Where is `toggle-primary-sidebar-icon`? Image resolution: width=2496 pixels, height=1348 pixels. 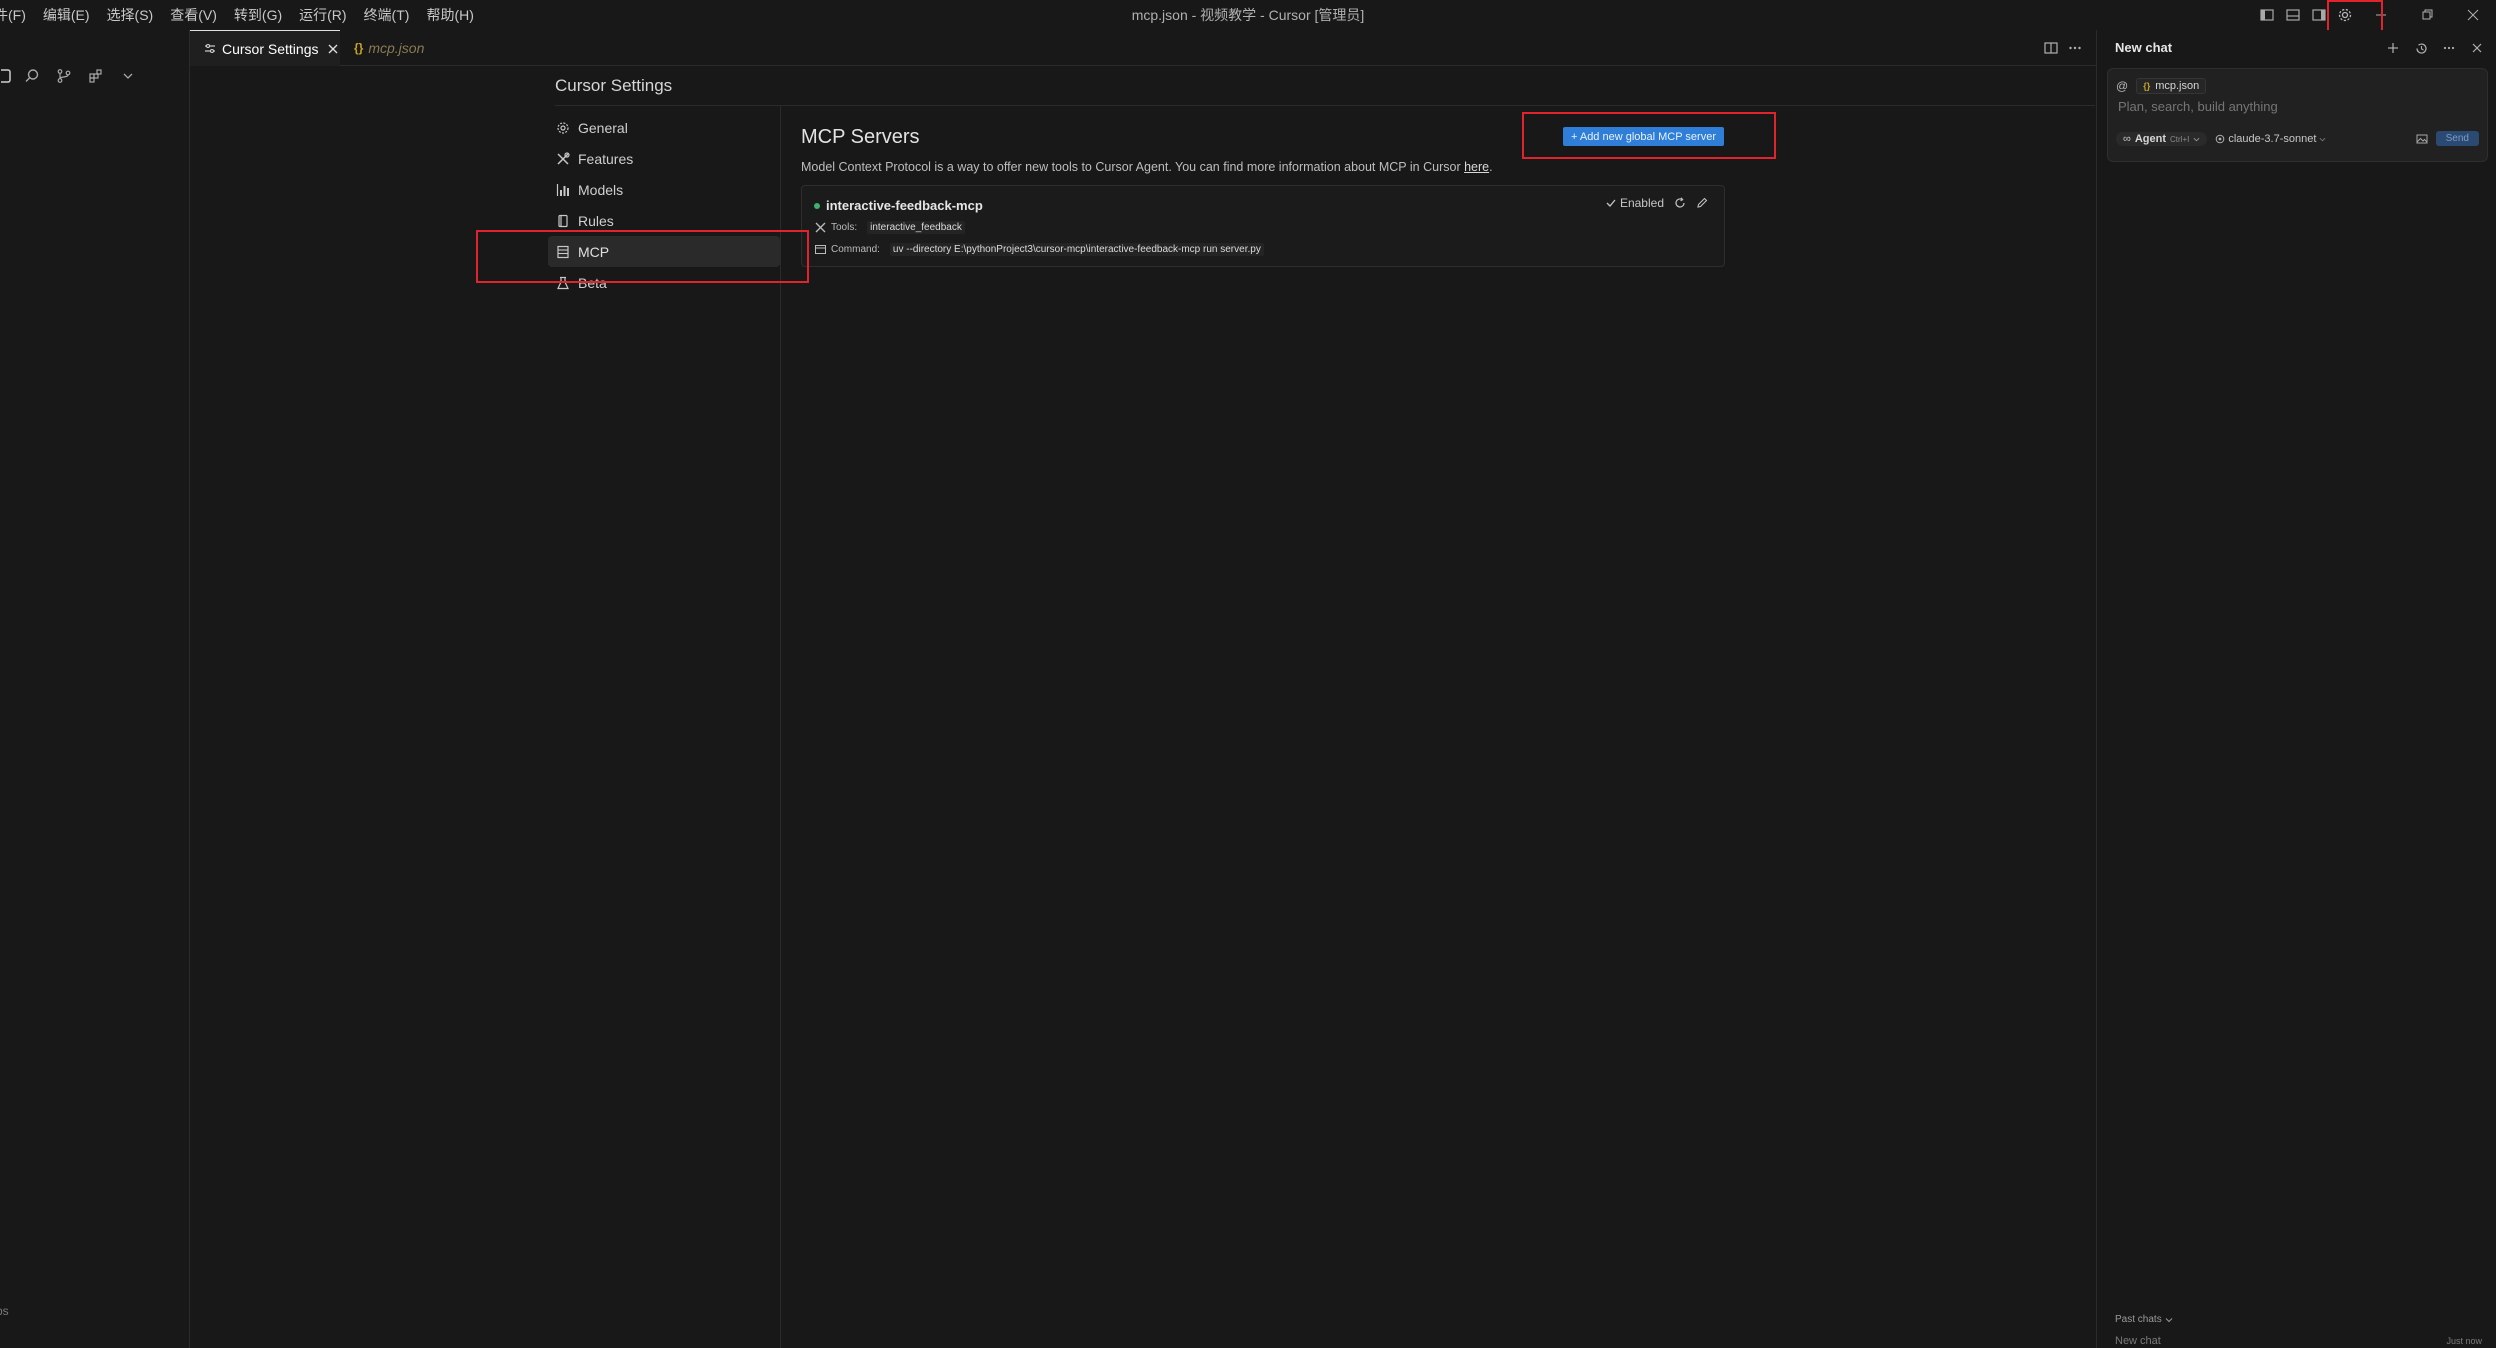 toggle-primary-sidebar-icon is located at coordinates (2267, 15).